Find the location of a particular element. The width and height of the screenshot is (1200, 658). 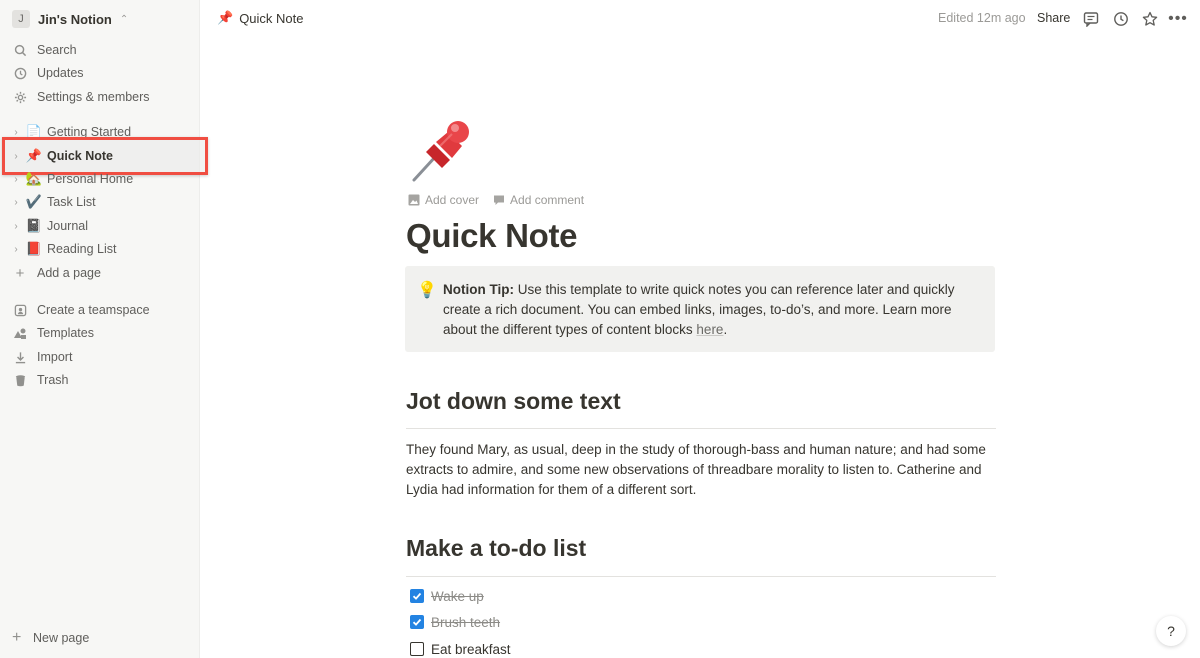

add-cover-button: Add cover is located at coordinates (443, 200).